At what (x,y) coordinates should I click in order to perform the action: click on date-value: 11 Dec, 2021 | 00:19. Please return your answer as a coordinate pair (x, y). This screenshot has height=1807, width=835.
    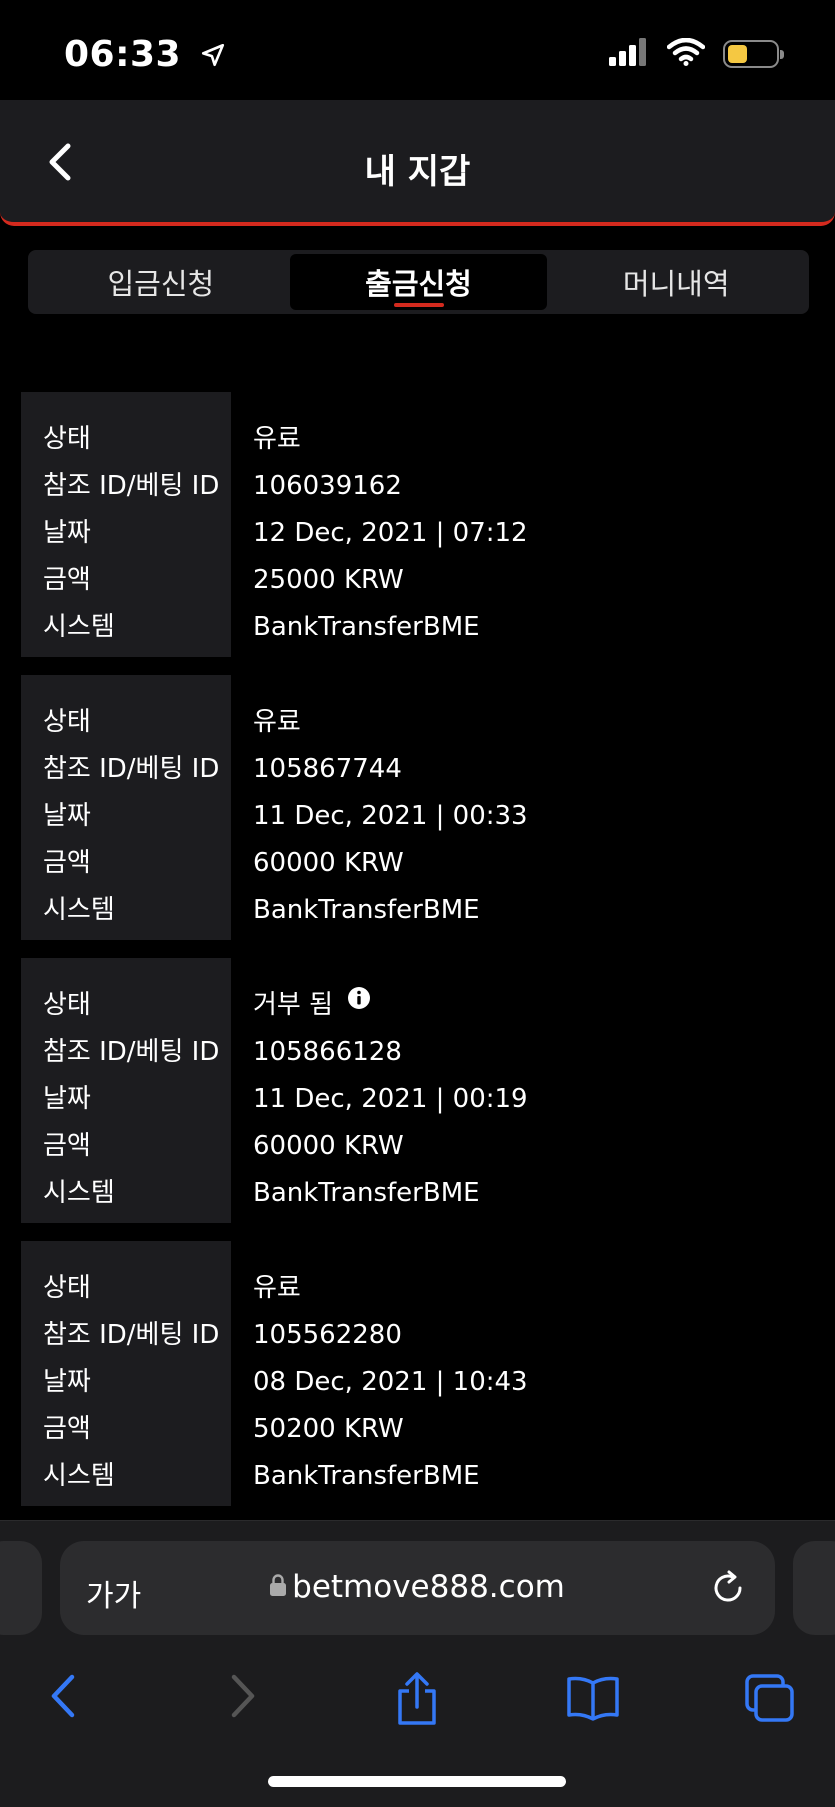
    Looking at the image, I should click on (390, 1099).